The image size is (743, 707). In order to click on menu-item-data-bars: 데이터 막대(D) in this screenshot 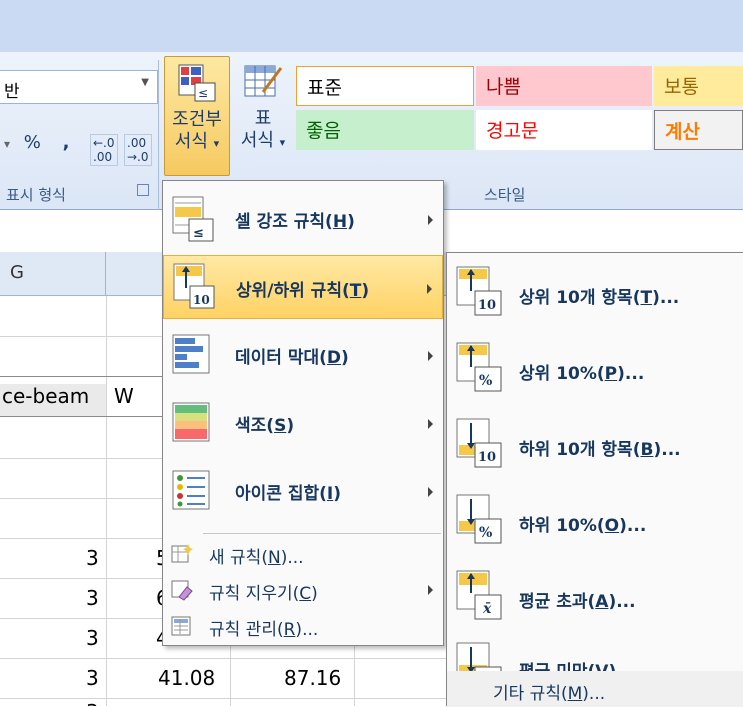, I will do `click(303, 355)`.